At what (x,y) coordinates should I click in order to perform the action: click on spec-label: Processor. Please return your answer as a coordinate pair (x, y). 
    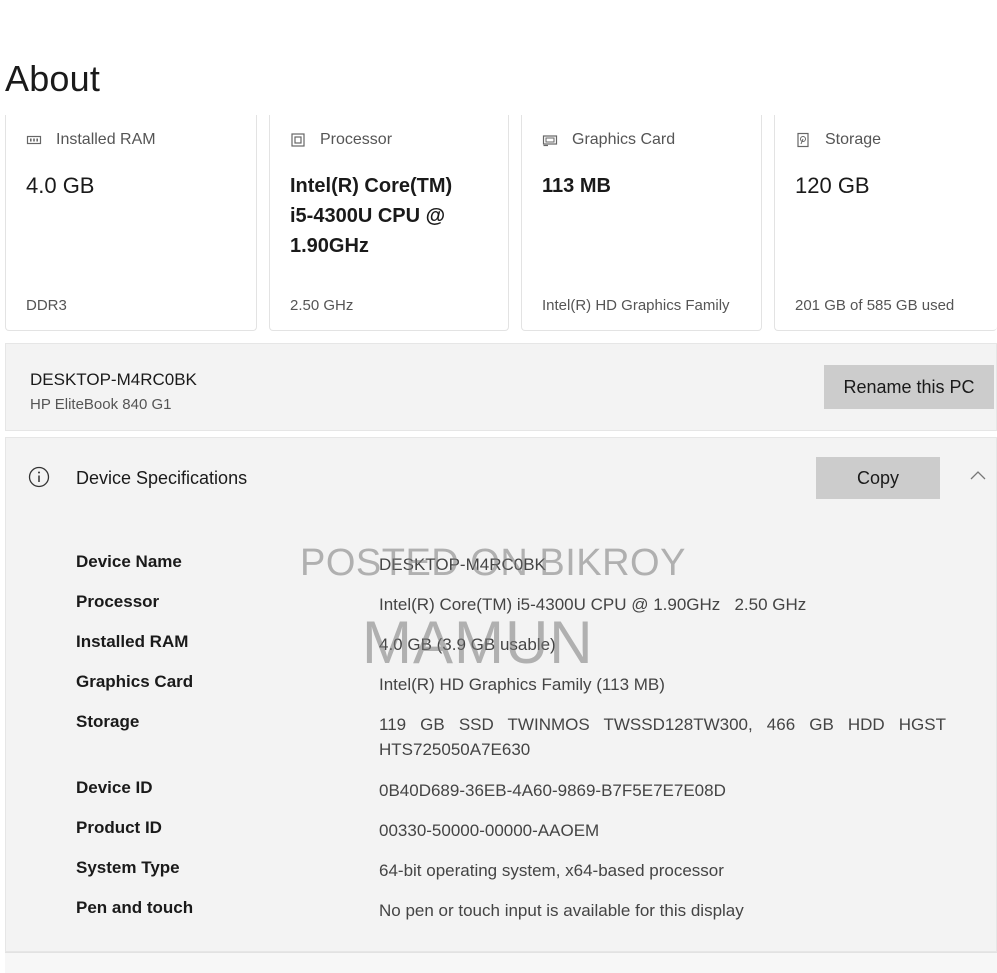
    Looking at the image, I should click on (118, 601).